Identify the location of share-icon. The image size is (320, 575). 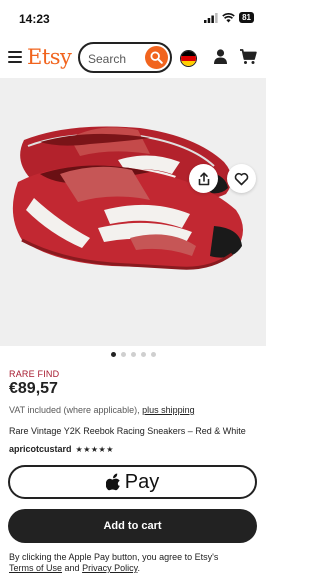
(203, 178).